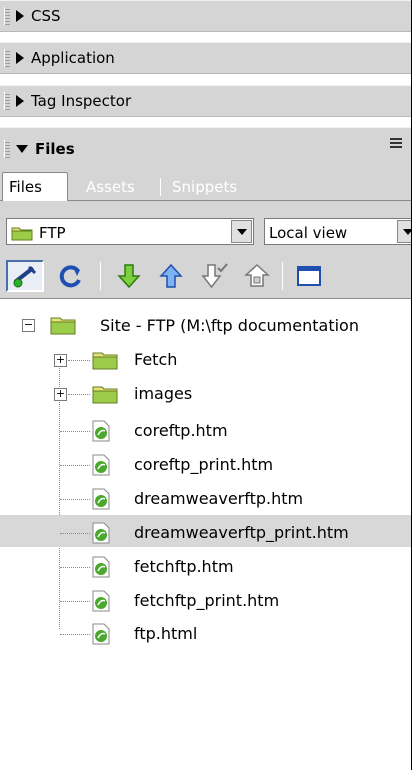  I want to click on view-select-value: Local view, so click(308, 233).